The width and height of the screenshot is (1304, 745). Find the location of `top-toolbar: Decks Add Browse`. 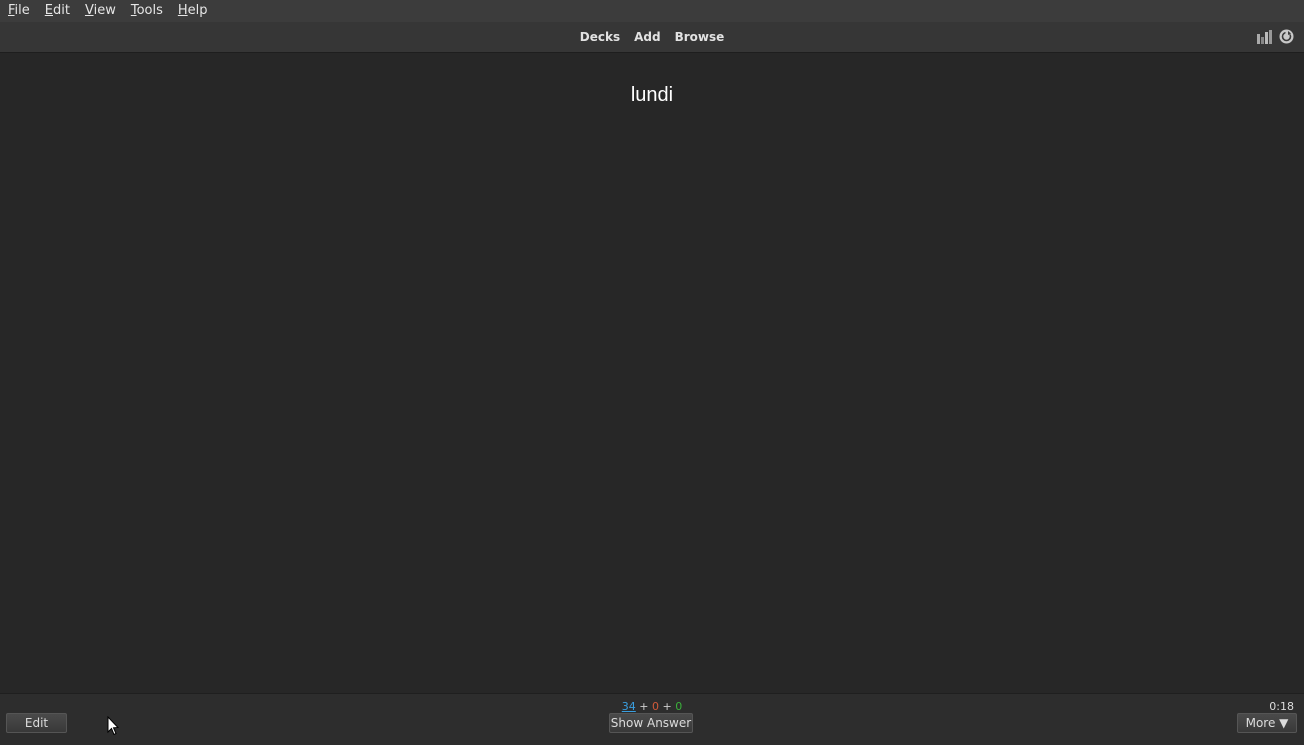

top-toolbar: Decks Add Browse is located at coordinates (652, 37).